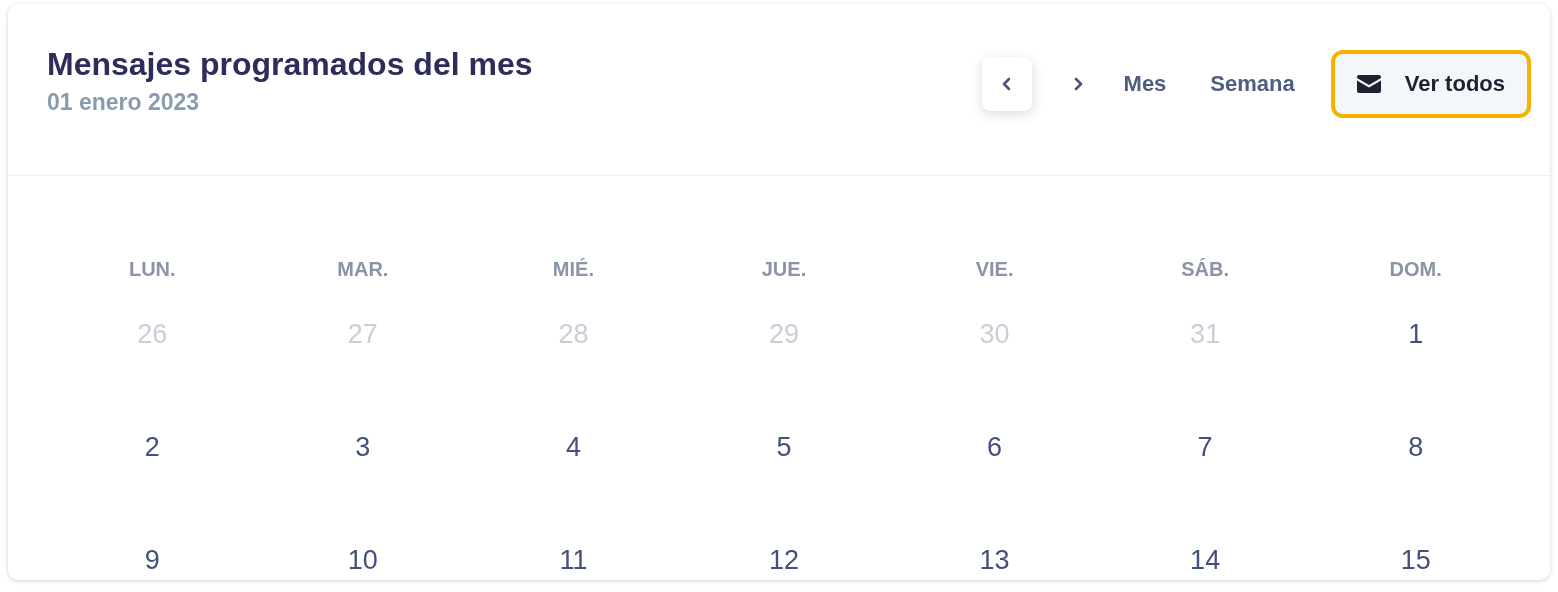 The image size is (1558, 592). What do you see at coordinates (1145, 84) in the screenshot?
I see `view-tab: Mes` at bounding box center [1145, 84].